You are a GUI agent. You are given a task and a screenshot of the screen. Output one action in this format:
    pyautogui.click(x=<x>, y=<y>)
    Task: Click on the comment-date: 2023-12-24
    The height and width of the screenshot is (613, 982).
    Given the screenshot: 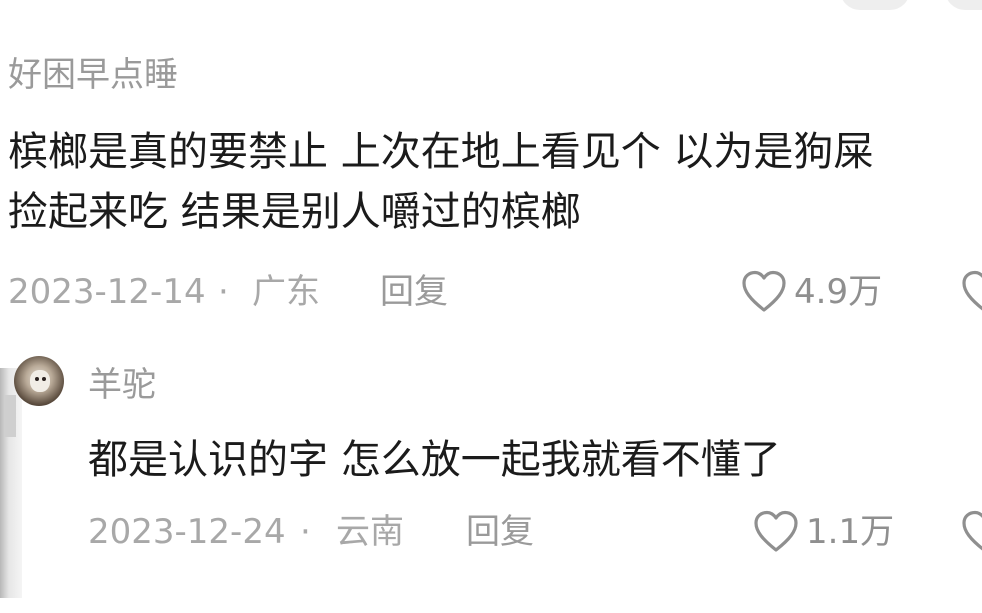 What is the action you would take?
    pyautogui.click(x=187, y=532)
    